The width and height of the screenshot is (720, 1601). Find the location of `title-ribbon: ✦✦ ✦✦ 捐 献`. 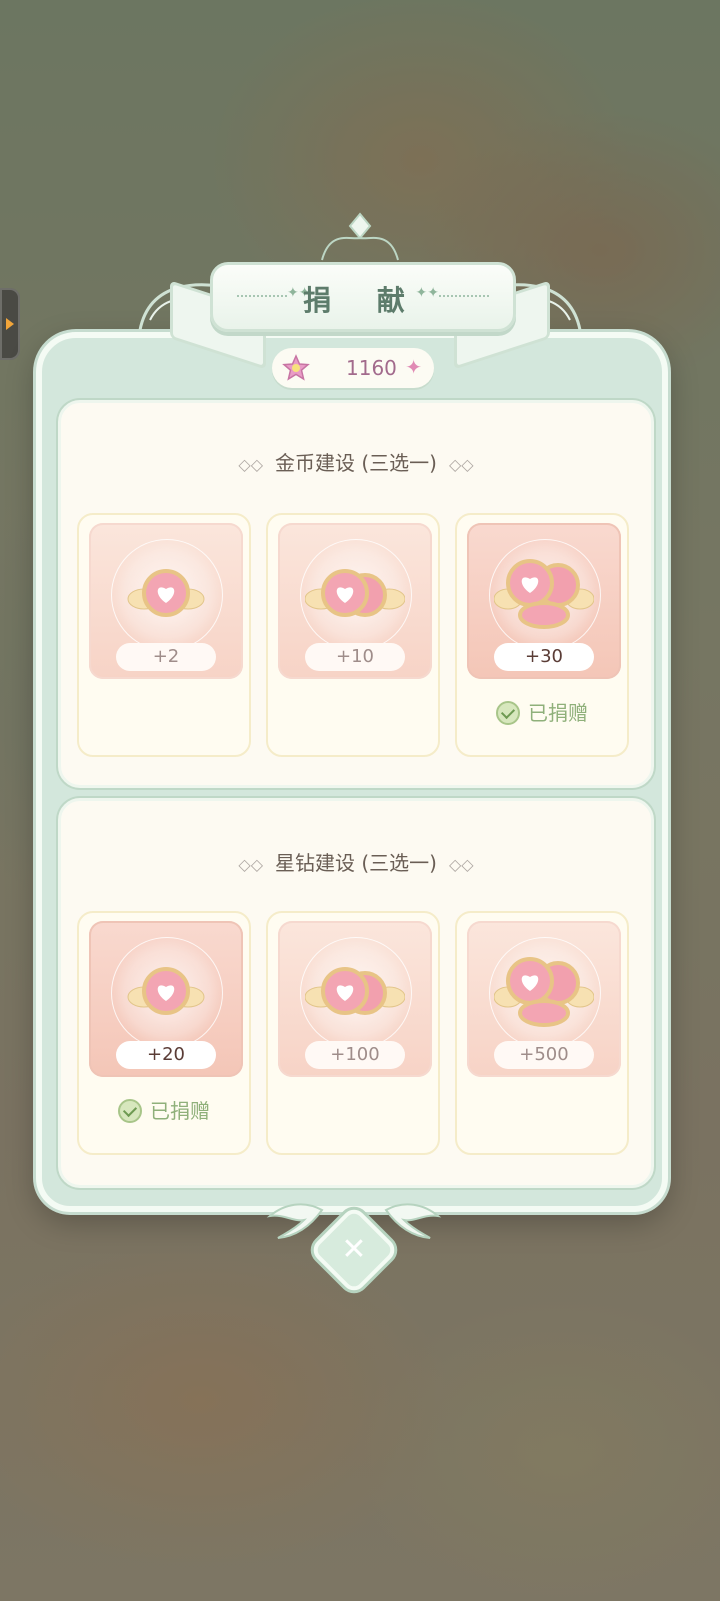

title-ribbon: ✦✦ ✦✦ 捐 献 is located at coordinates (363, 297).